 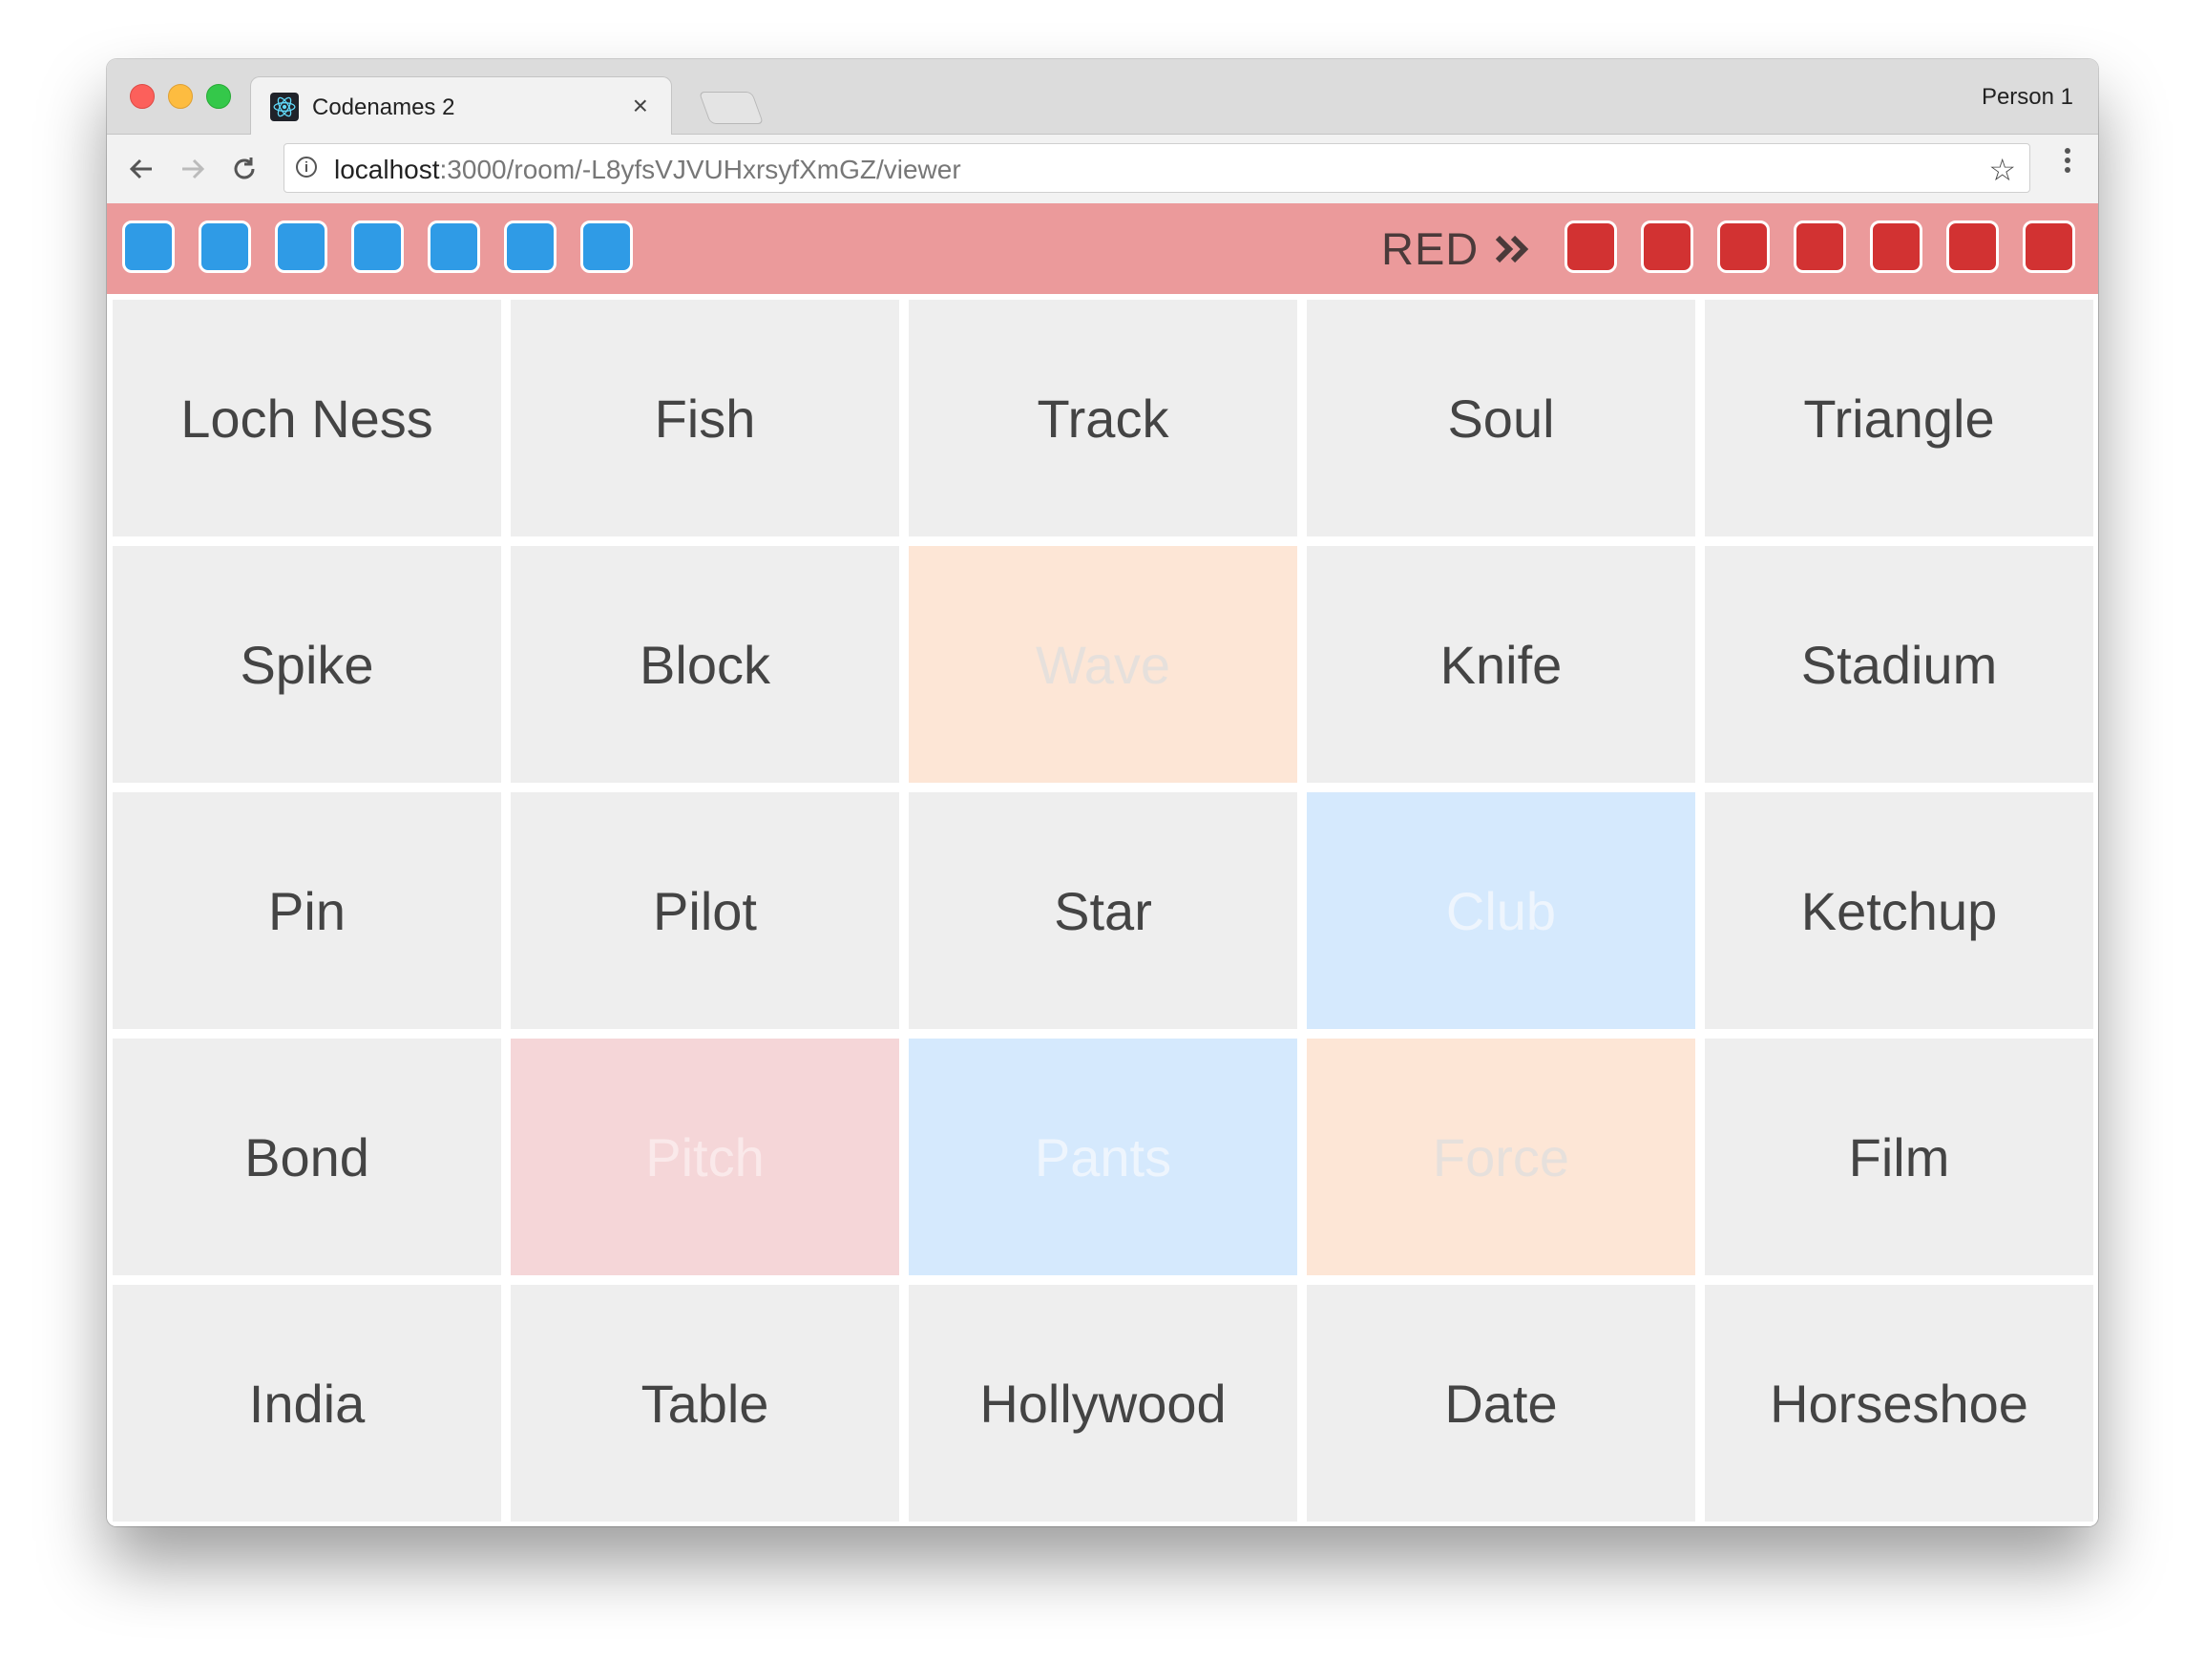 What do you see at coordinates (307, 167) in the screenshot?
I see `info-icon: i` at bounding box center [307, 167].